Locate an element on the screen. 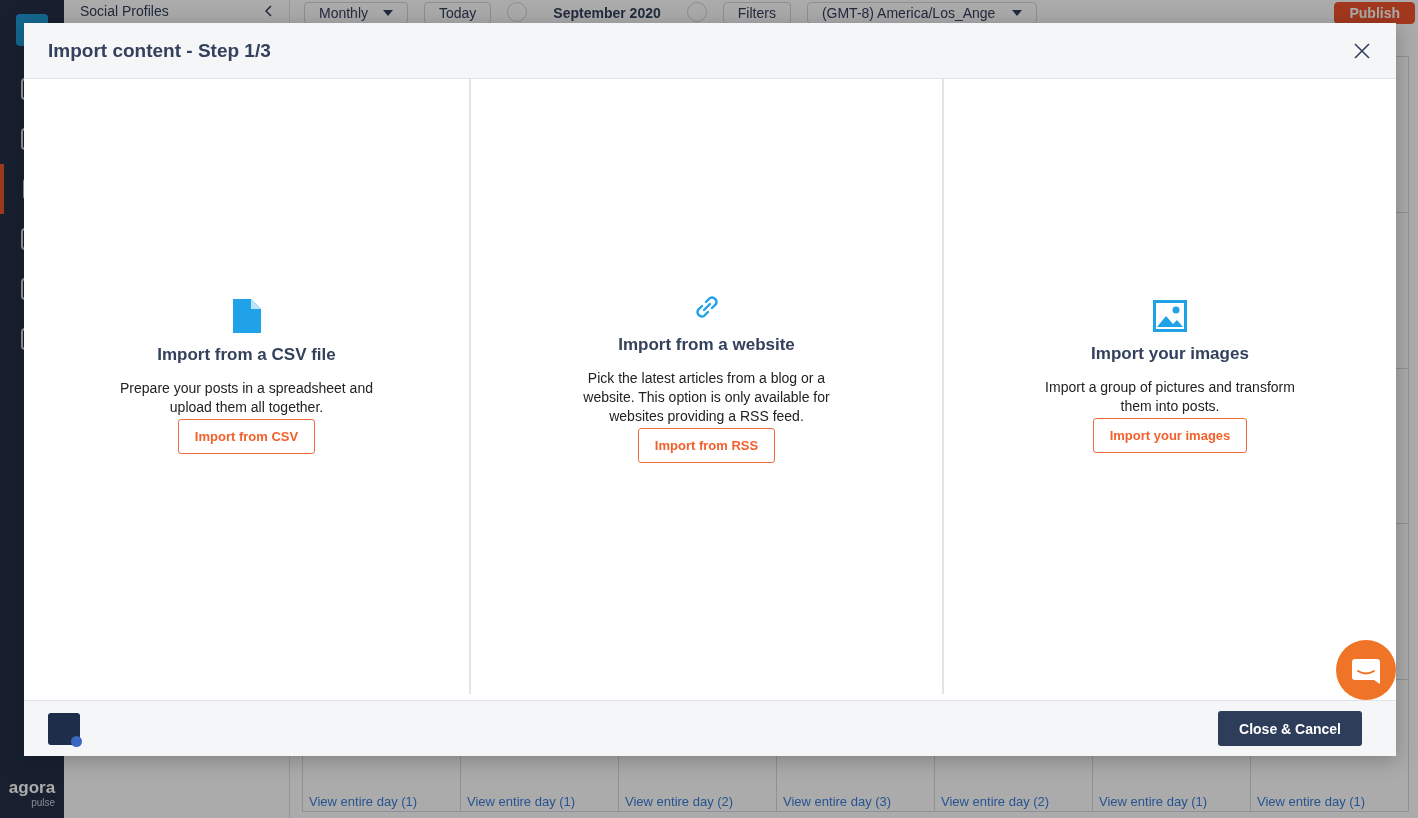 This screenshot has height=818, width=1418. collapse-icon is located at coordinates (269, 11).